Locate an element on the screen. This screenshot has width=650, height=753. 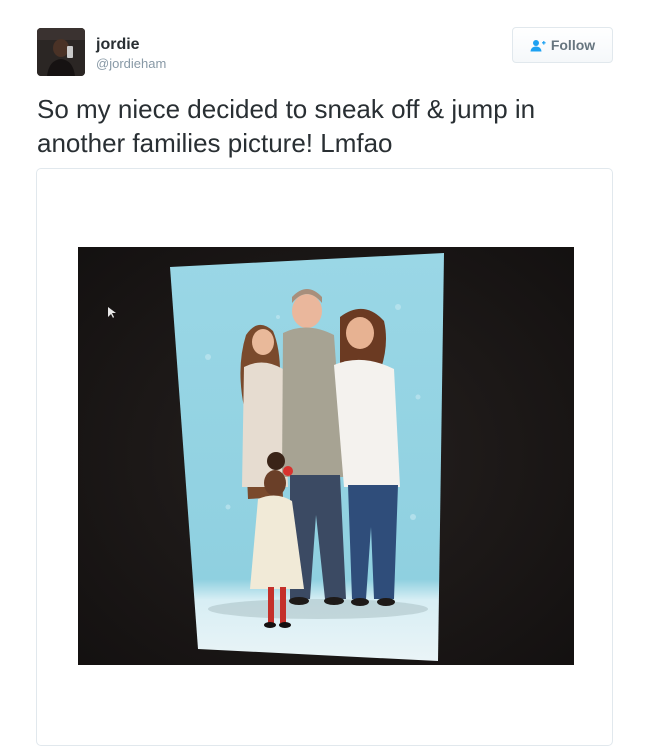
avatar-image is located at coordinates (61, 52).